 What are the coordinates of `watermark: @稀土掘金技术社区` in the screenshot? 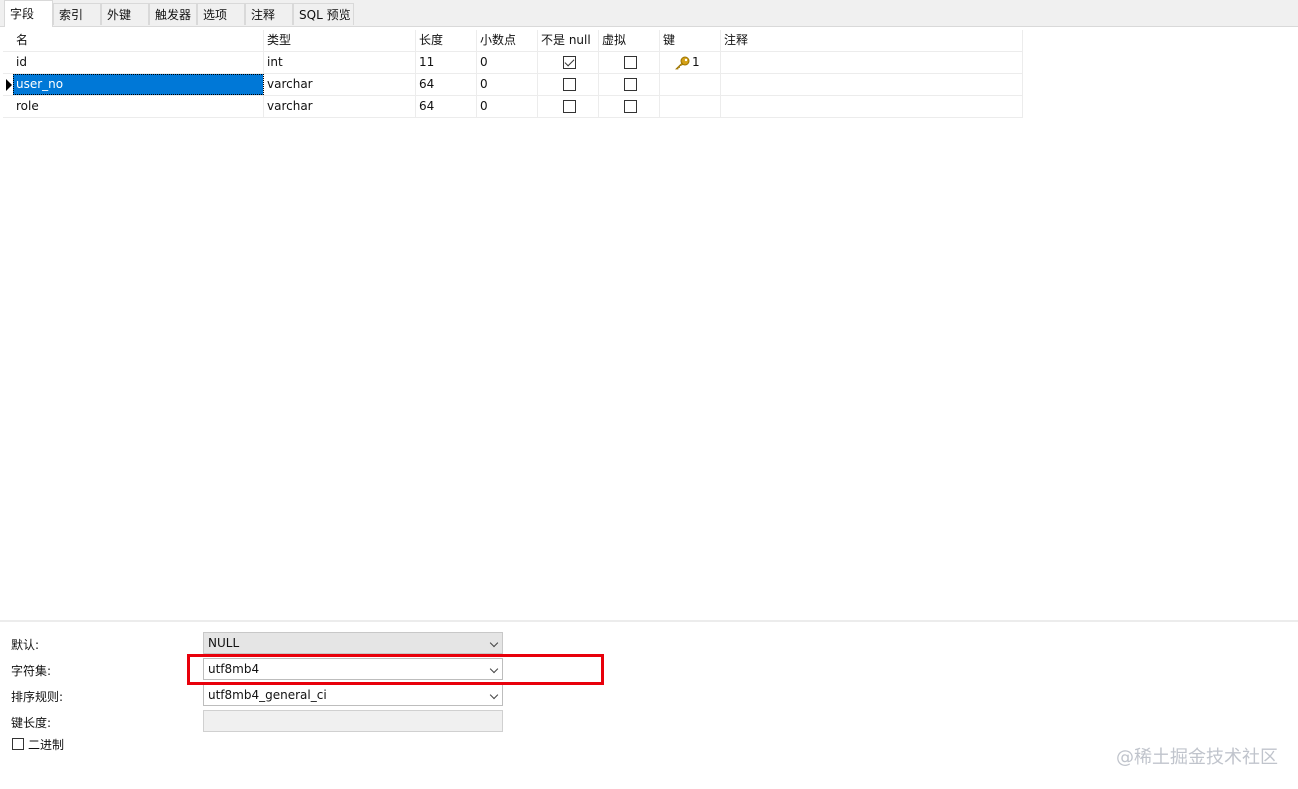 It's located at (1197, 757).